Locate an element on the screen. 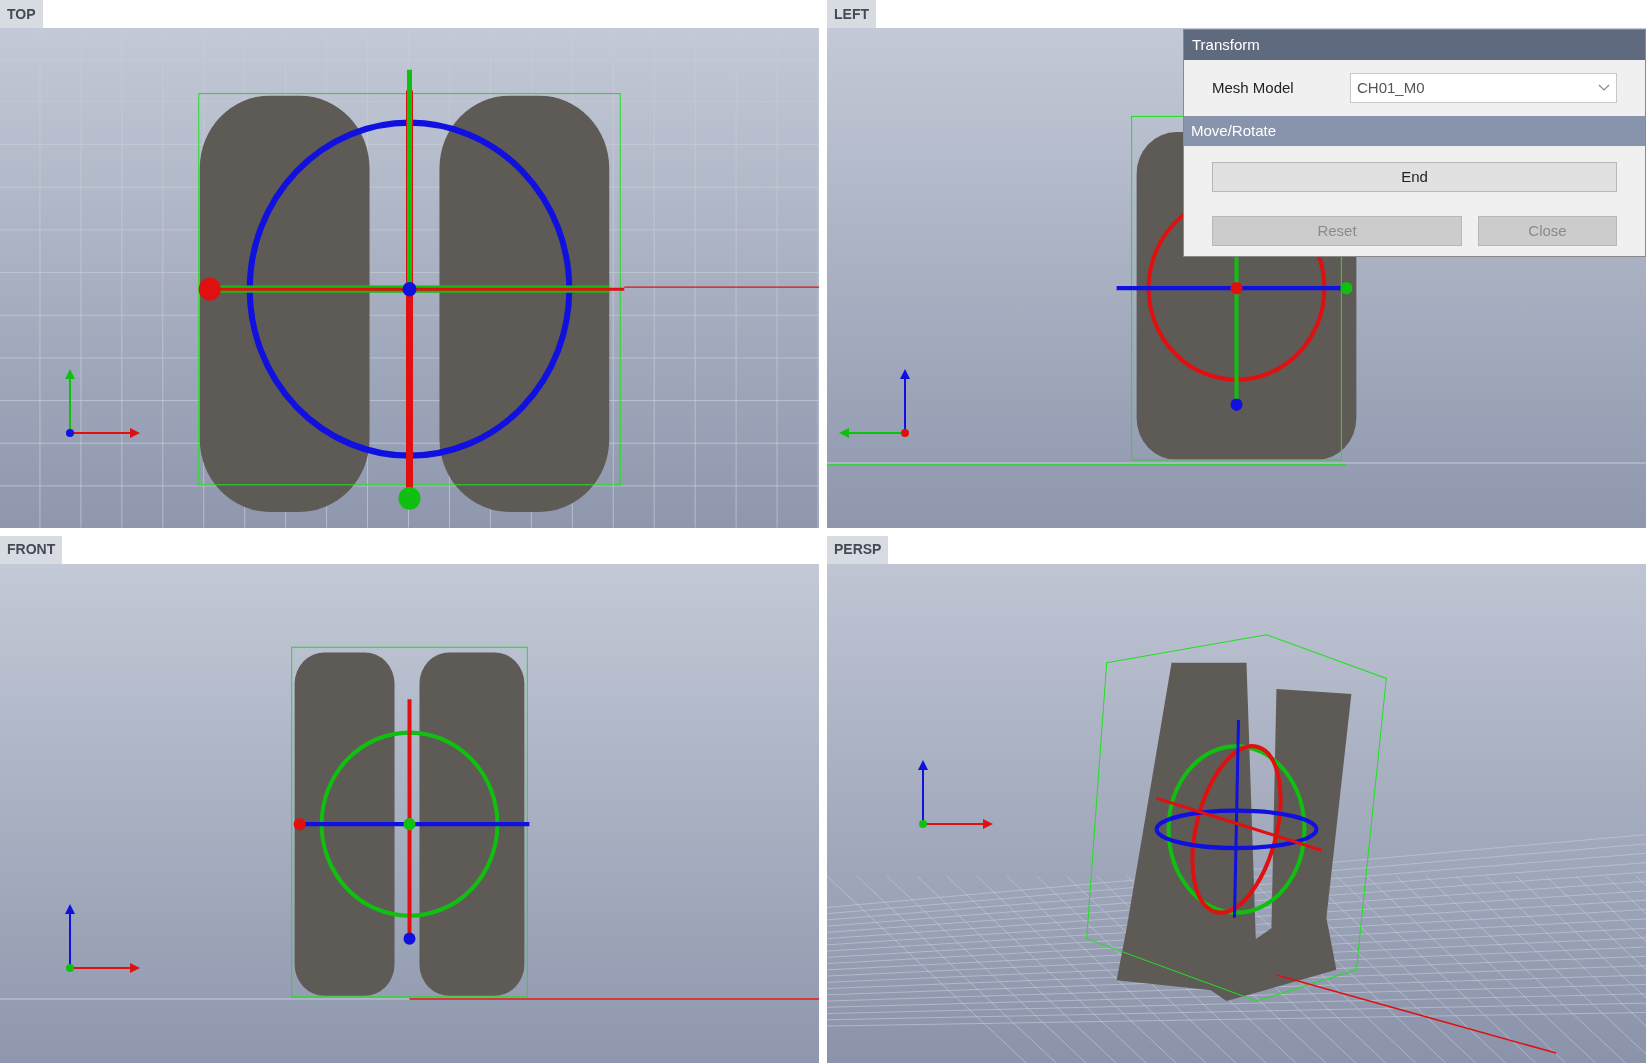 The width and height of the screenshot is (1646, 1063). viewport-label: FRONT is located at coordinates (31, 549).